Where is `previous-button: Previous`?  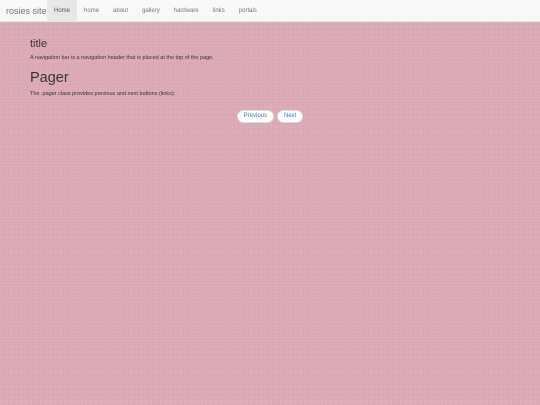 previous-button: Previous is located at coordinates (255, 116).